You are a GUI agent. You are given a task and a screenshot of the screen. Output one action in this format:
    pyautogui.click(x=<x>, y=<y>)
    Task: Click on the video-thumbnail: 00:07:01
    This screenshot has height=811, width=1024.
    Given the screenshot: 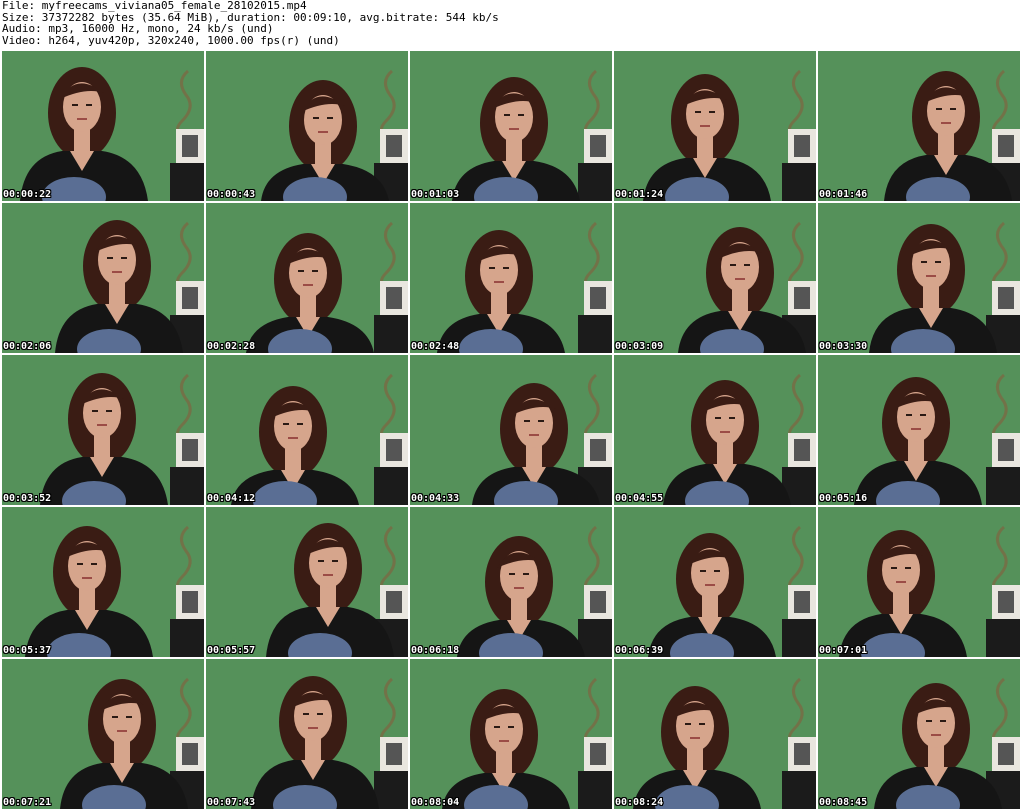 What is the action you would take?
    pyautogui.click(x=919, y=582)
    